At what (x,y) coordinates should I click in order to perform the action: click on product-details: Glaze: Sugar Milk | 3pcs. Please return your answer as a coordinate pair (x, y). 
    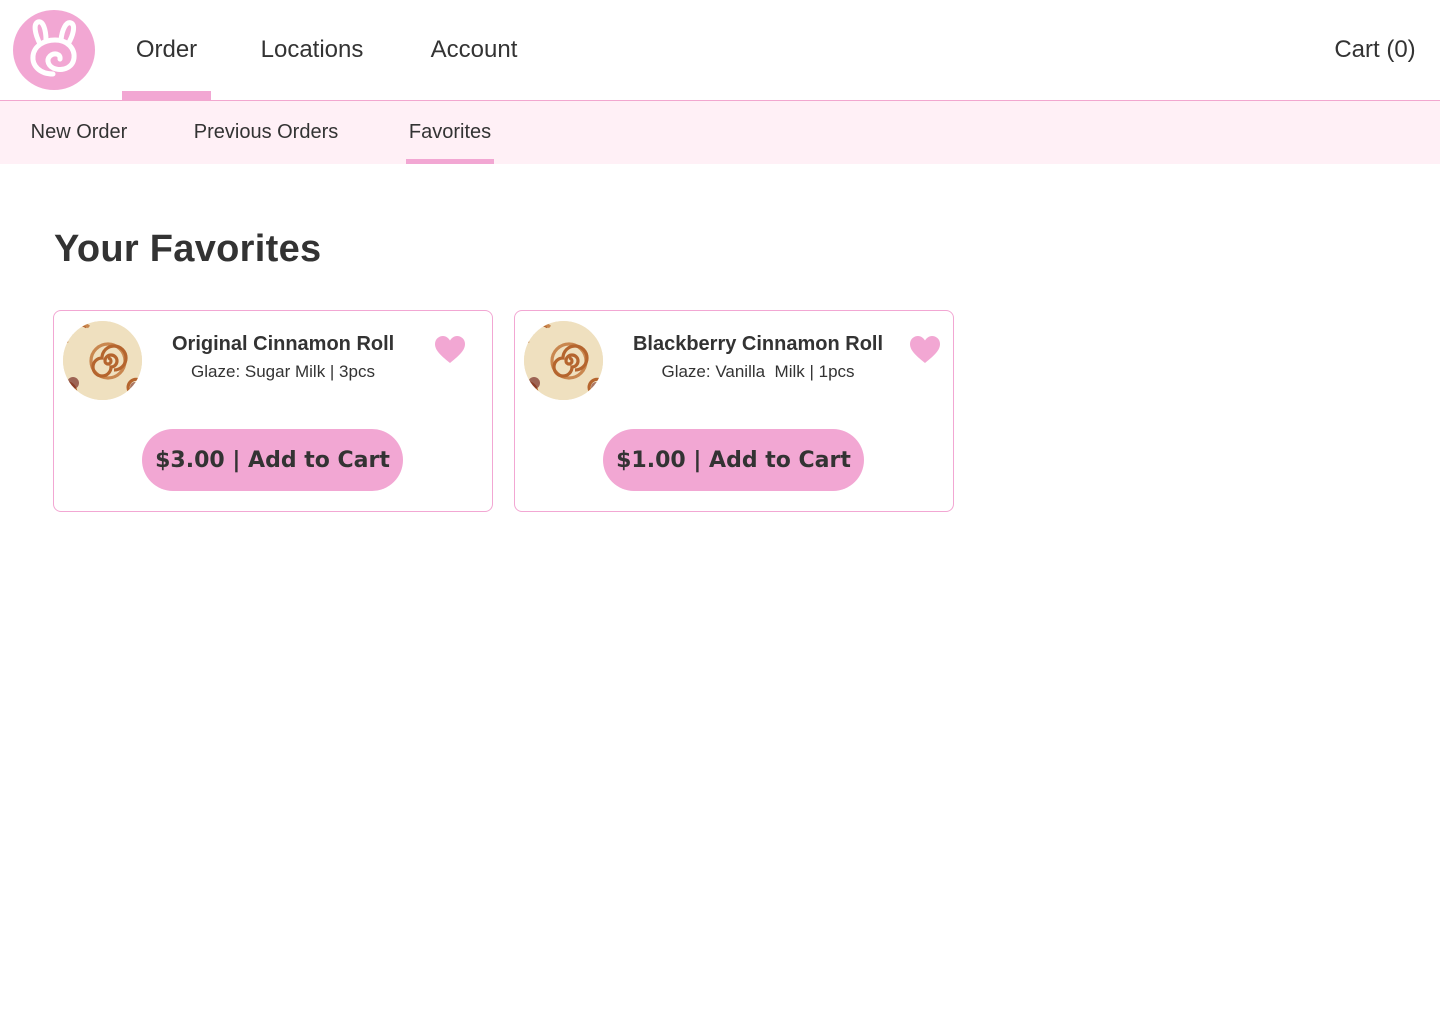
    Looking at the image, I should click on (283, 371).